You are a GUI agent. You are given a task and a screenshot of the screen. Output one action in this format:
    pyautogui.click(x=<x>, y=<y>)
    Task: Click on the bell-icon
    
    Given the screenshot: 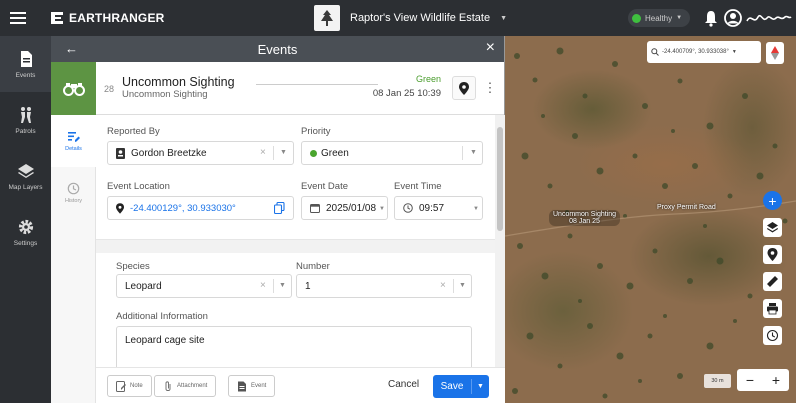 What is the action you would take?
    pyautogui.click(x=711, y=18)
    